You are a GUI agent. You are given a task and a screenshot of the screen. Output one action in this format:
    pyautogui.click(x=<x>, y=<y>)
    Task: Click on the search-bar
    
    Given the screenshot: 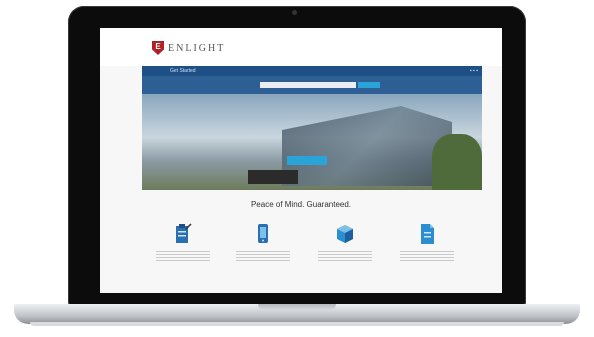 What is the action you would take?
    pyautogui.click(x=312, y=85)
    